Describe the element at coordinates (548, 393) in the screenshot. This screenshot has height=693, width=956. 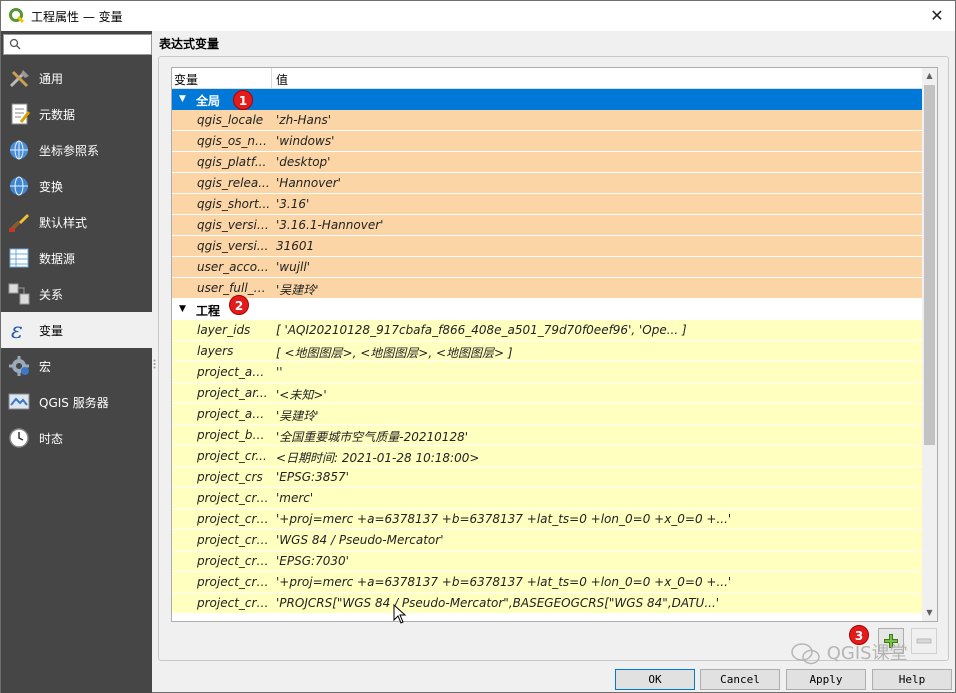
I see `variable-row: project_ar... '<未知>'` at that location.